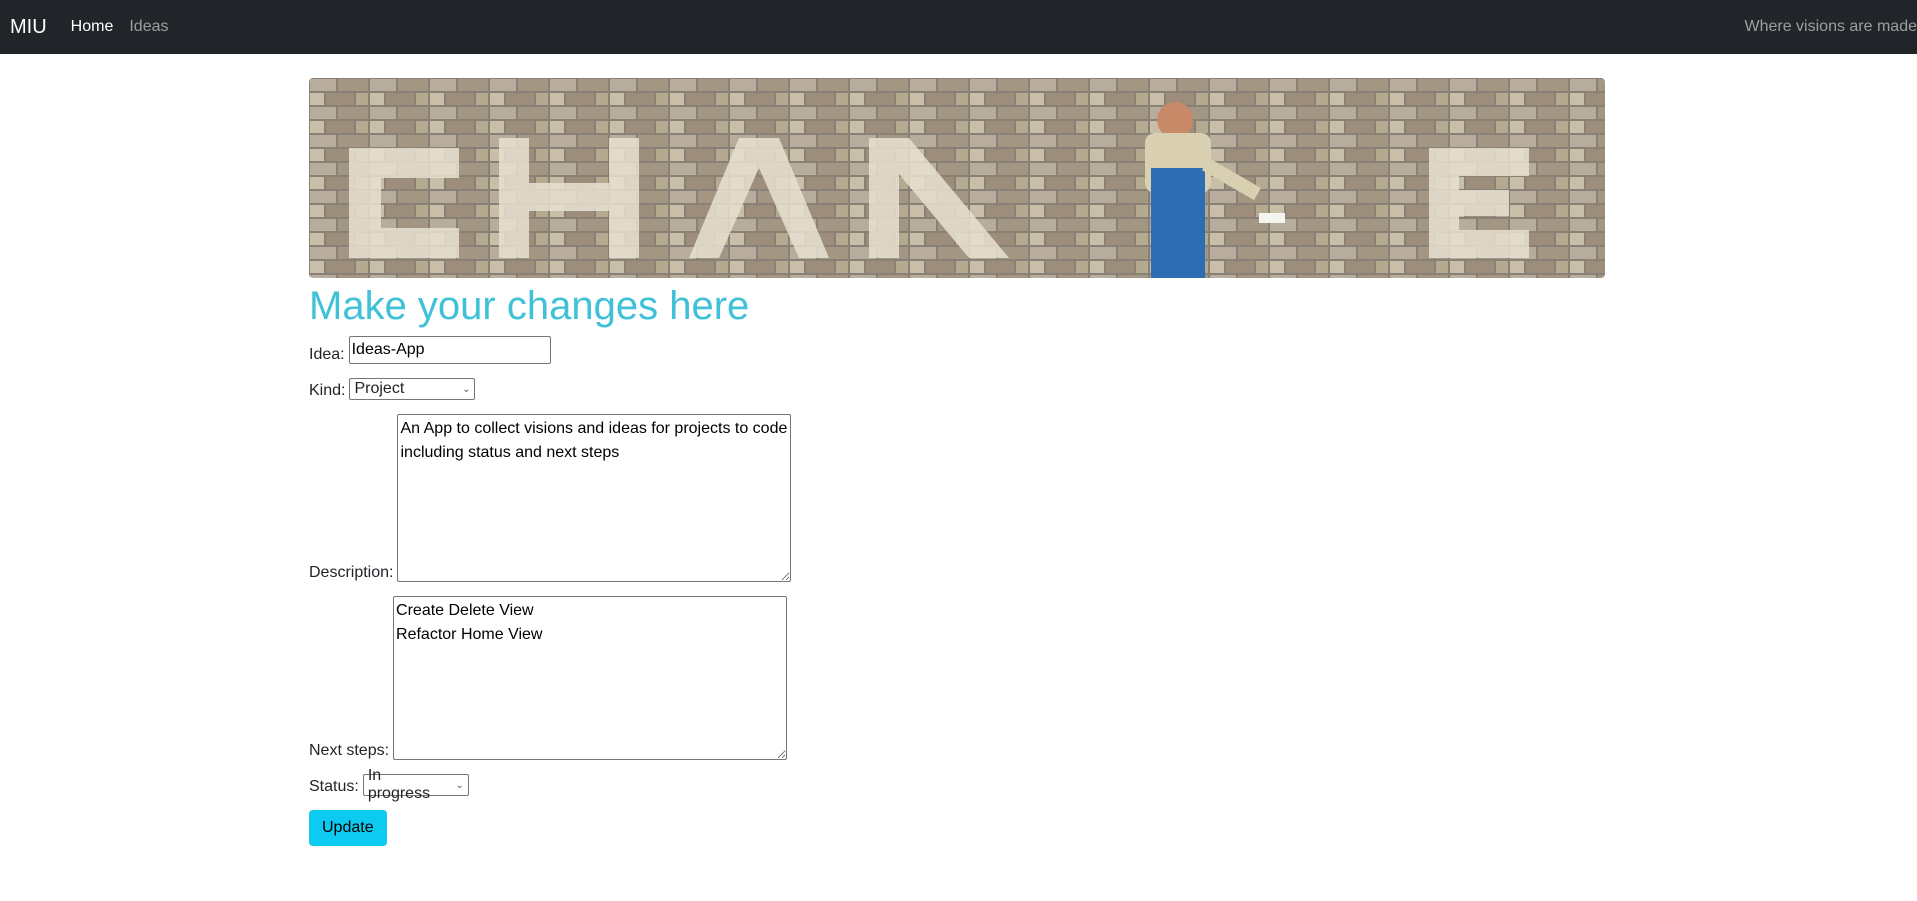 The width and height of the screenshot is (1917, 901). What do you see at coordinates (28, 27) in the screenshot?
I see `brand-link: MIU` at bounding box center [28, 27].